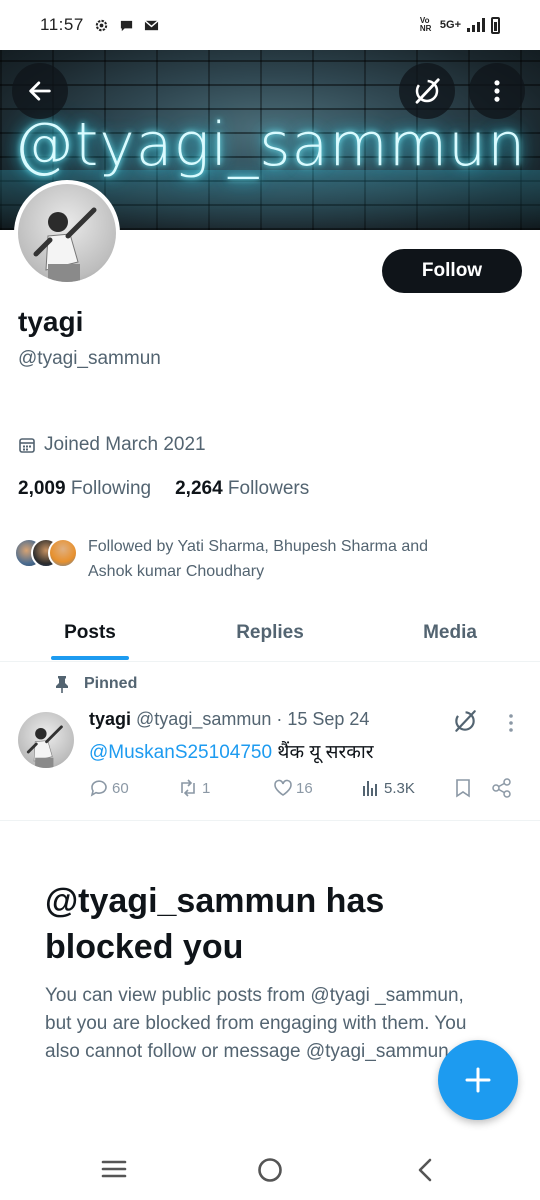  I want to click on views-button: 5.3K, so click(388, 788).